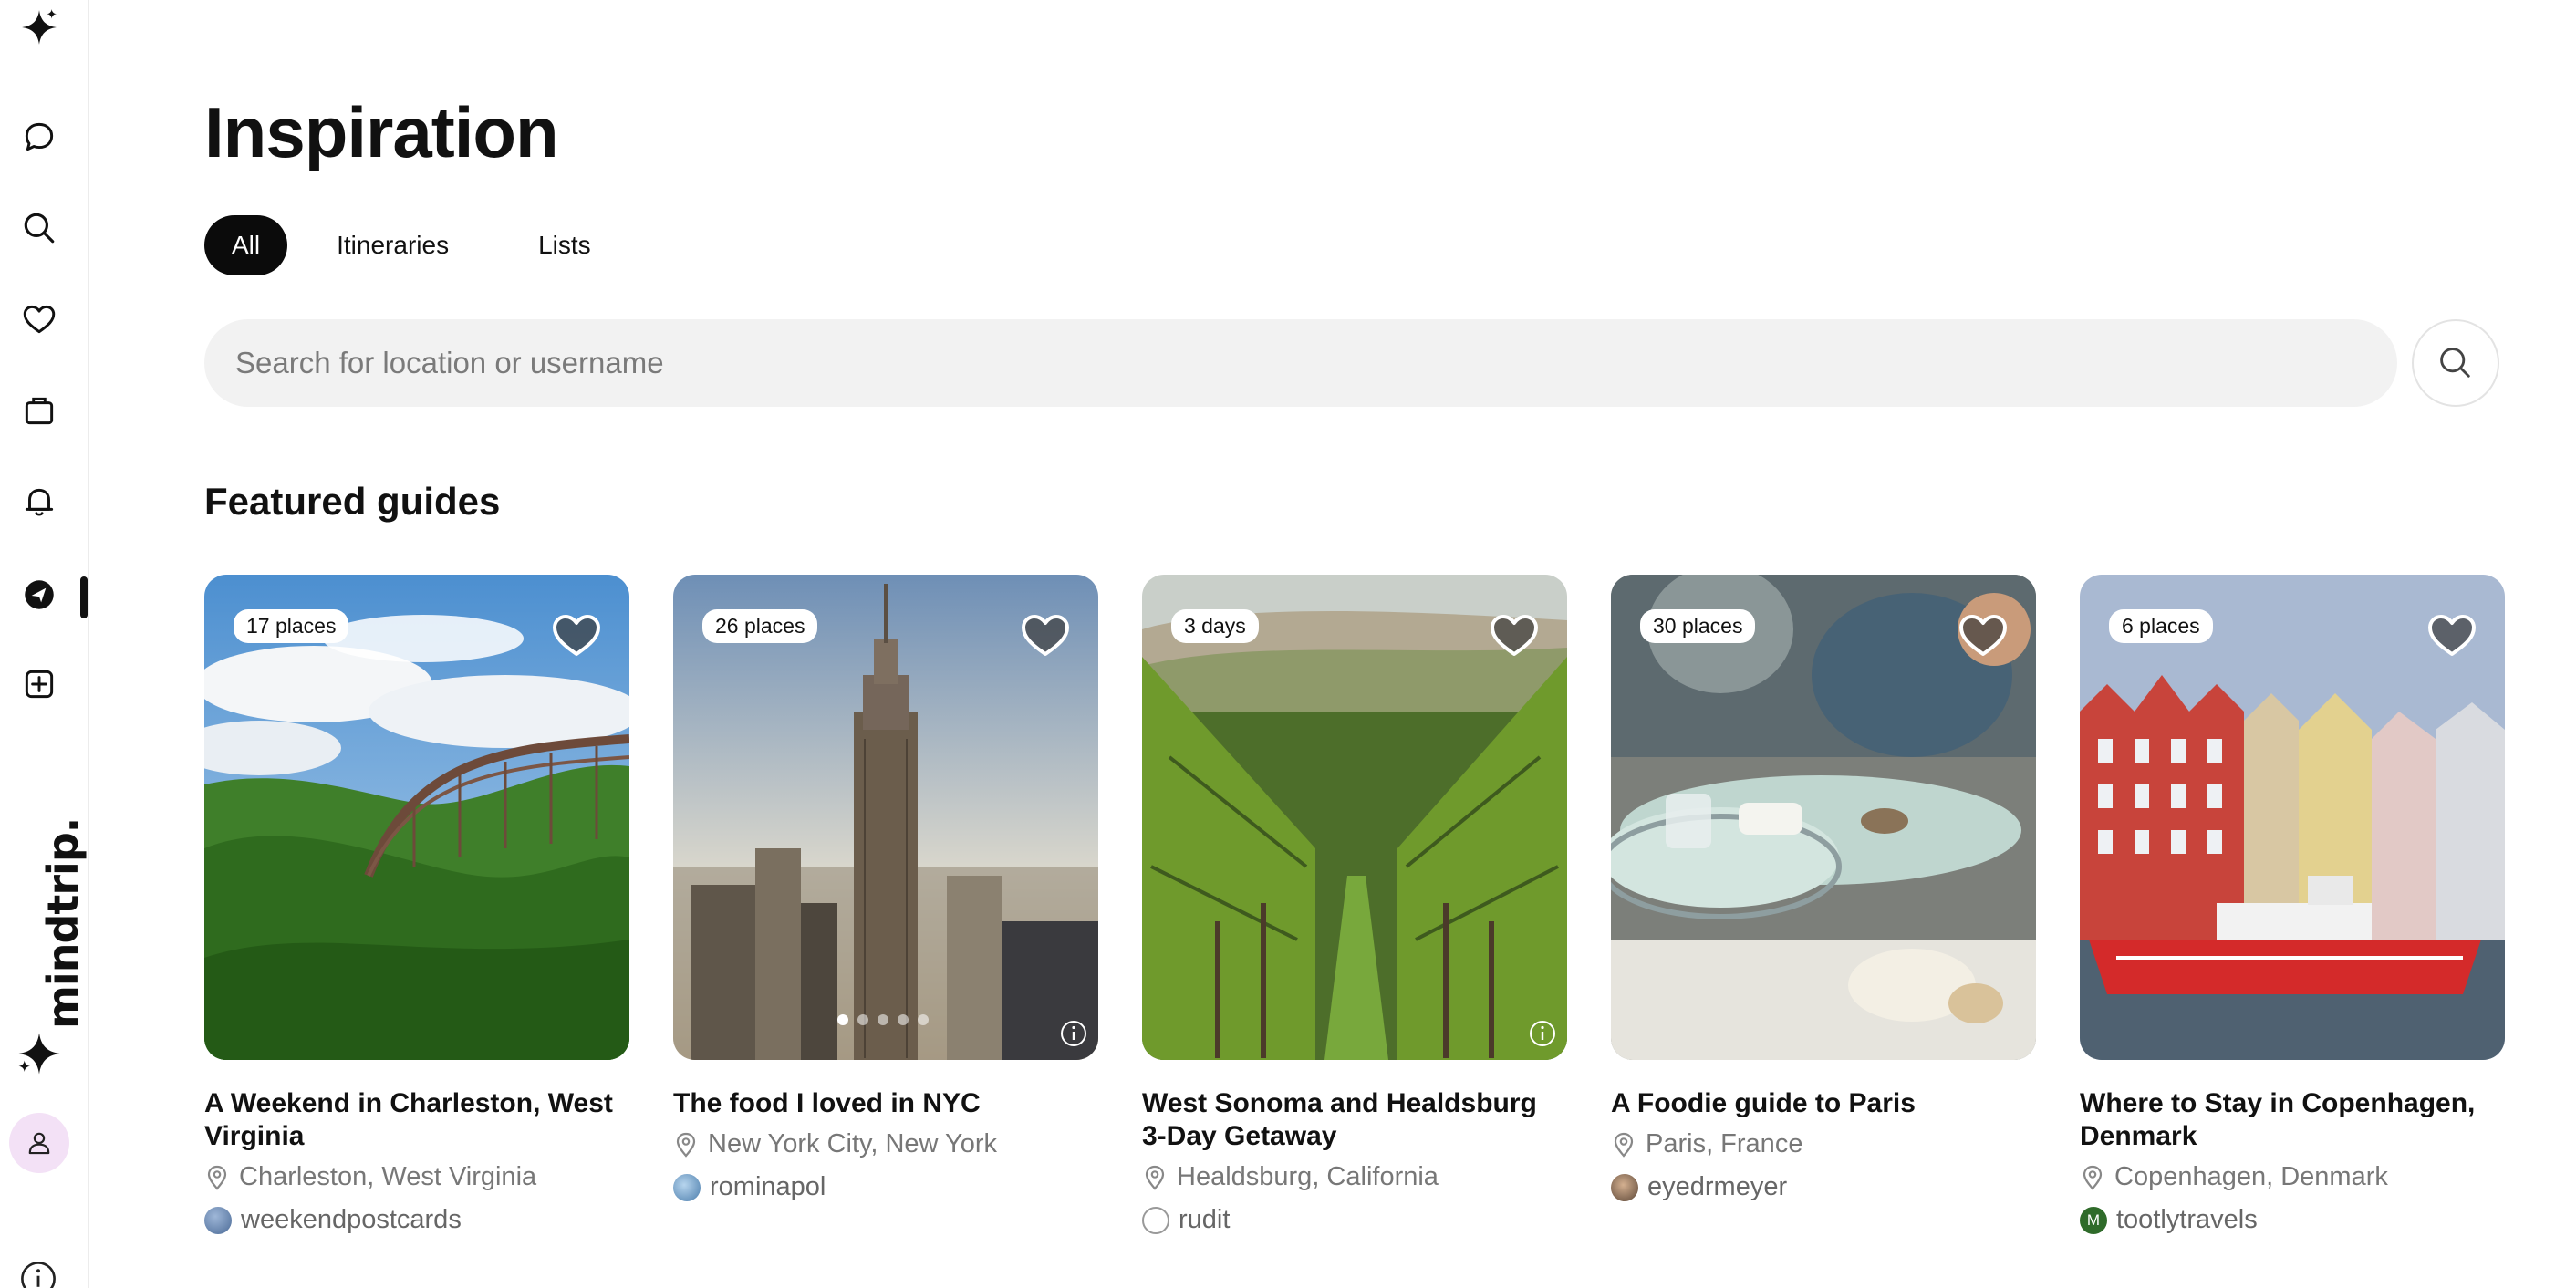  Describe the element at coordinates (39, 502) in the screenshot. I see `bell-icon` at that location.